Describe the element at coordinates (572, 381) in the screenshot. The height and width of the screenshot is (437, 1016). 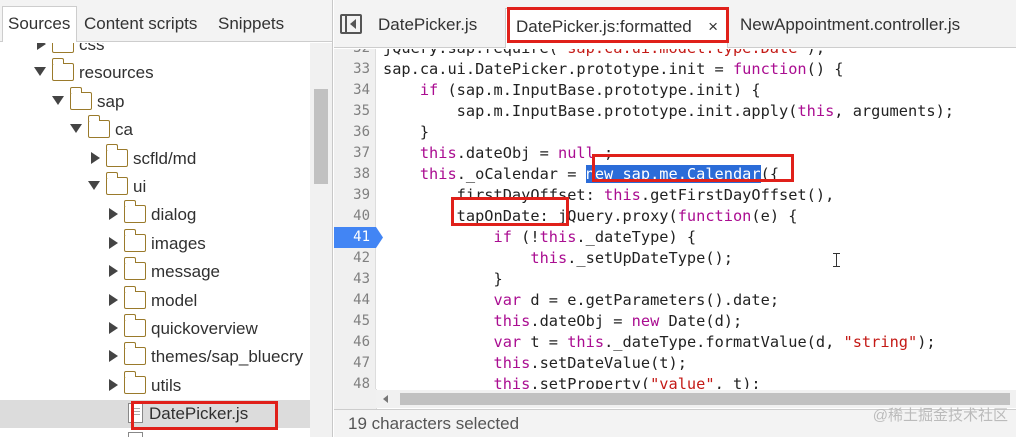
I see `code-line: this.setProperty("value", t);` at that location.